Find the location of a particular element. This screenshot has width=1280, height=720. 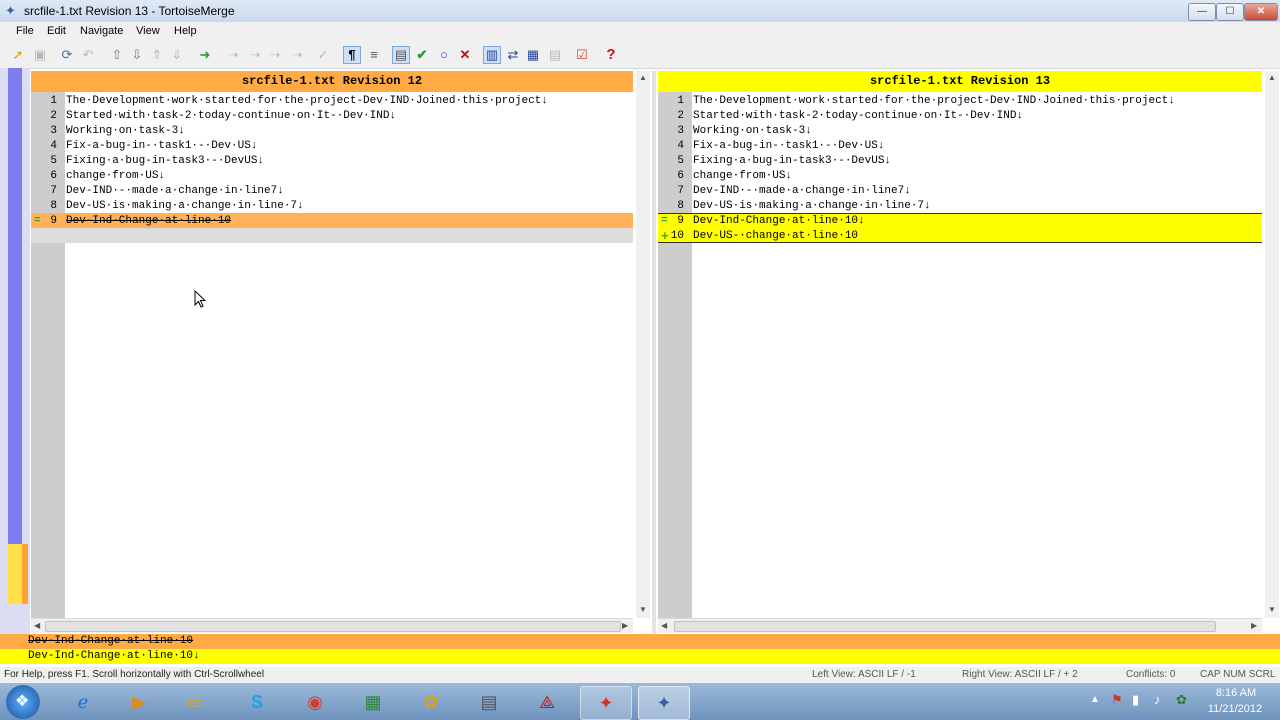

flower-app-icon: ✿ is located at coordinates (431, 702).